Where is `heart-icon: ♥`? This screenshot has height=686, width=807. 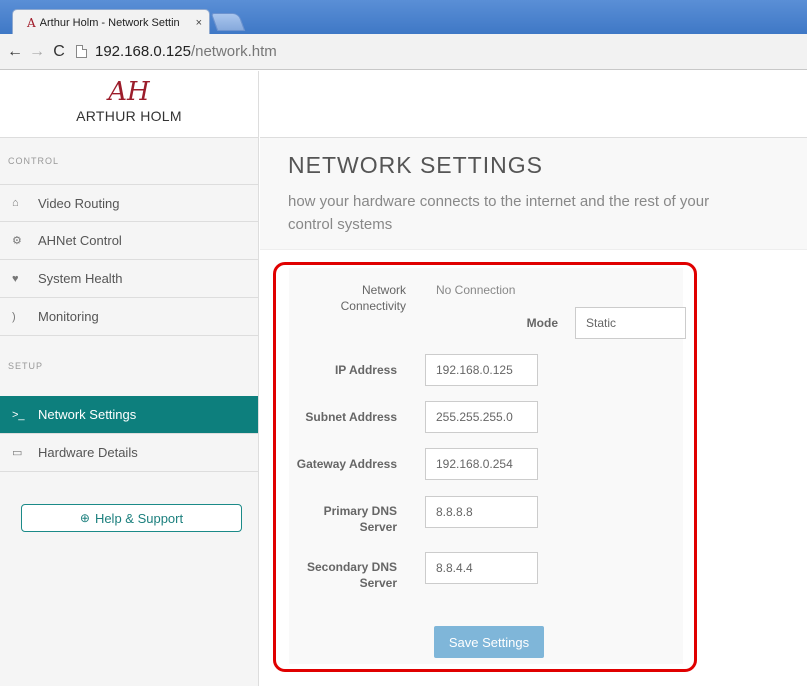
heart-icon: ♥ is located at coordinates (15, 278).